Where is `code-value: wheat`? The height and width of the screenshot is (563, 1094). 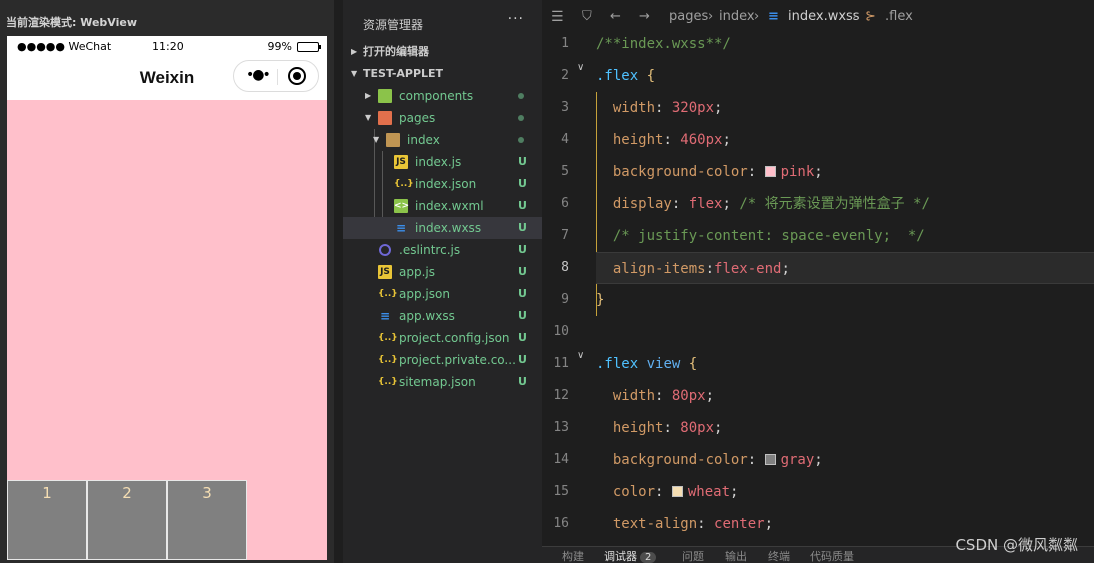
code-value: wheat is located at coordinates (709, 492).